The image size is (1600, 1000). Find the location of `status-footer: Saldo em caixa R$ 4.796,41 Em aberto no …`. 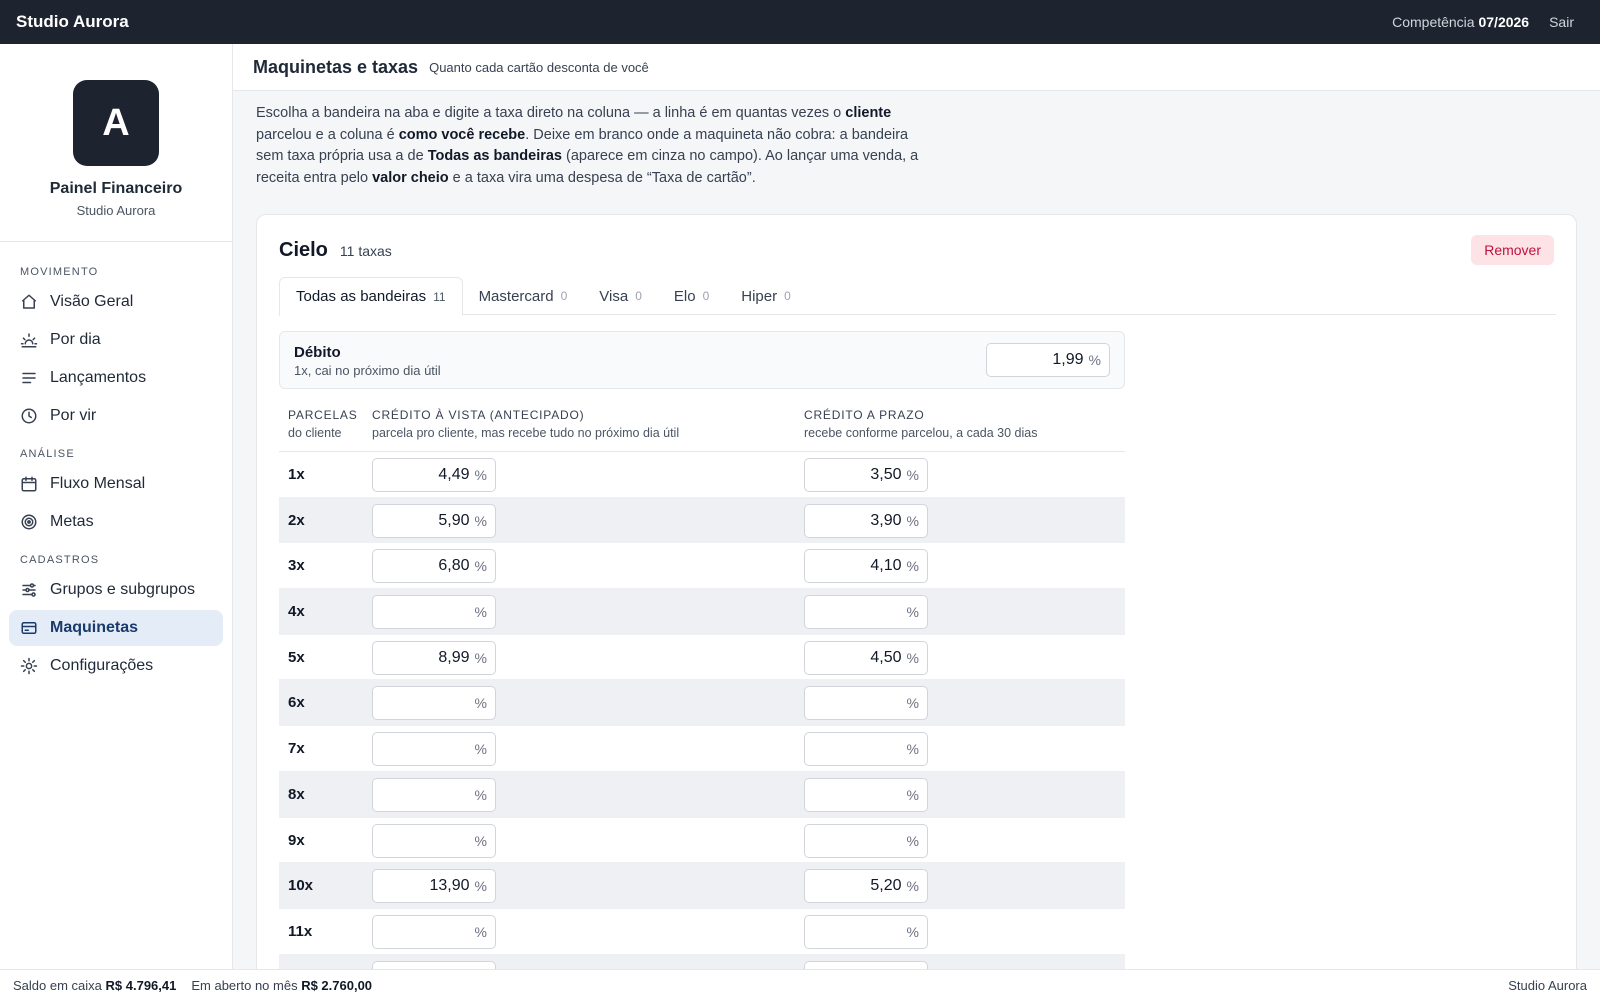

status-footer: Saldo em caixa R$ 4.796,41 Em aberto no … is located at coordinates (800, 984).